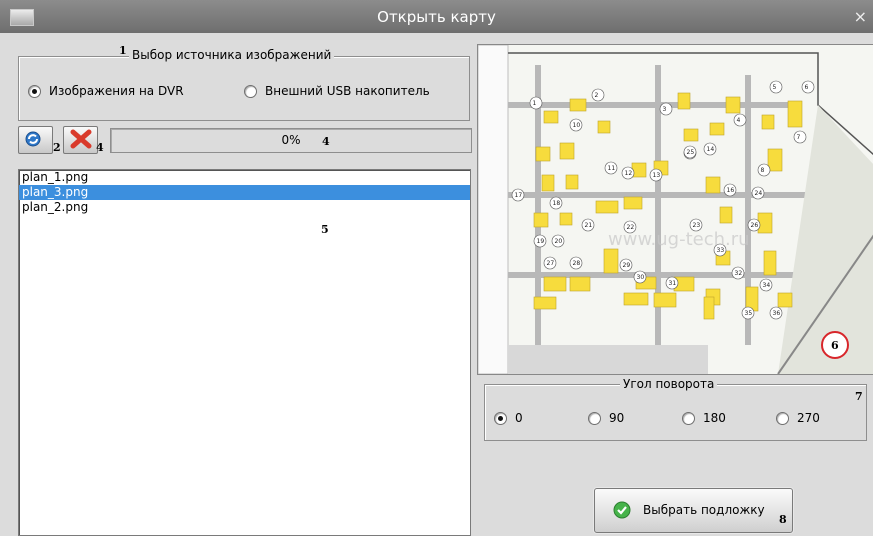 Image resolution: width=873 pixels, height=536 pixels. I want to click on plot-number: 12, so click(629, 173).